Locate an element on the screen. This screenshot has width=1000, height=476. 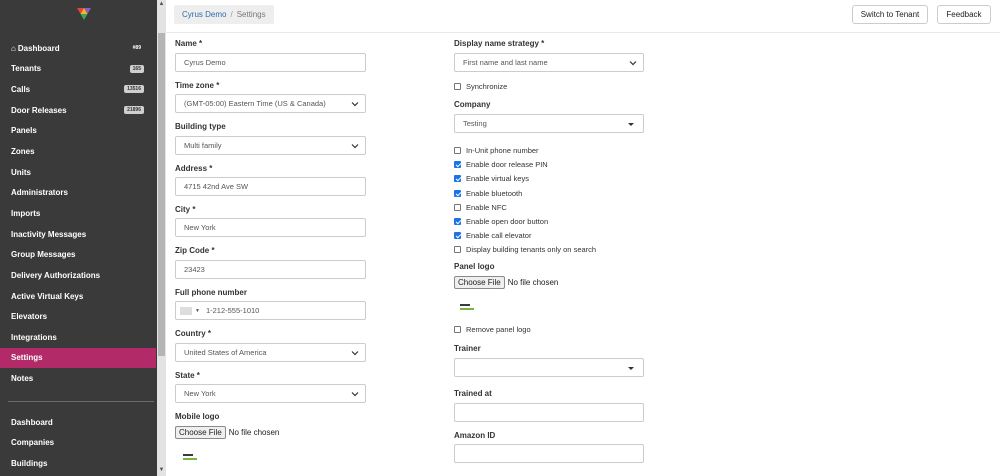
scroll-down-icon: ▼ is located at coordinates (161, 470).